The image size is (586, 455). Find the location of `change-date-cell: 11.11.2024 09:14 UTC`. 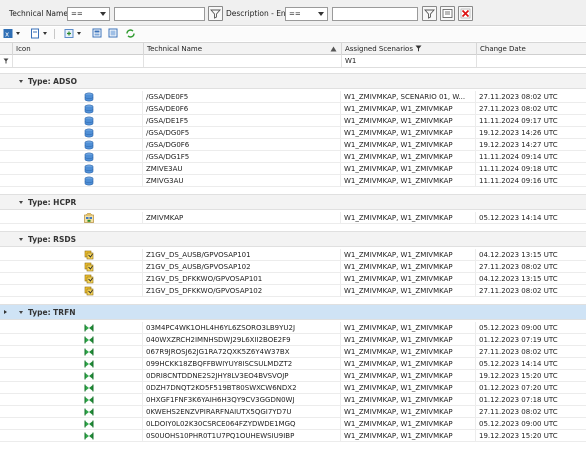

change-date-cell: 11.11.2024 09:14 UTC is located at coordinates (518, 157).